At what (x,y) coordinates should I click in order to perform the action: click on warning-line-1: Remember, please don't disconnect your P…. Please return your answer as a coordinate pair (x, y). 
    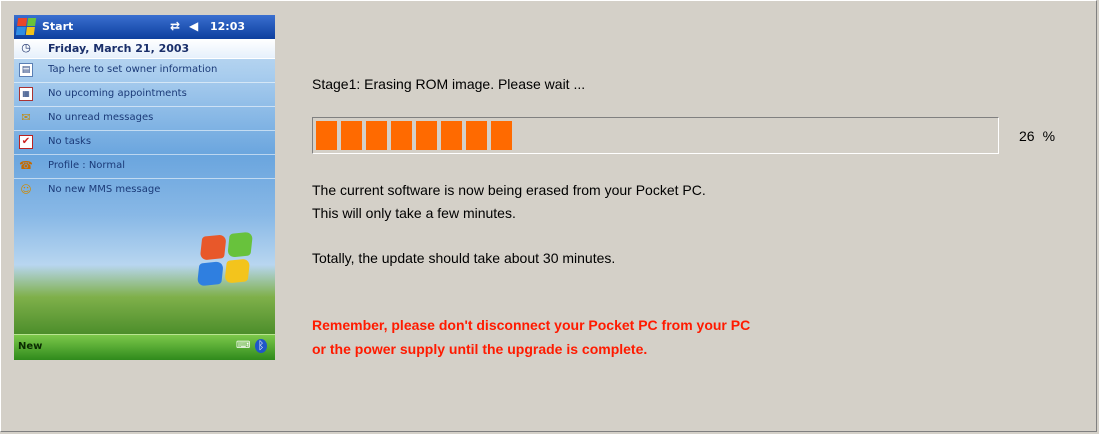
    Looking at the image, I should click on (531, 325).